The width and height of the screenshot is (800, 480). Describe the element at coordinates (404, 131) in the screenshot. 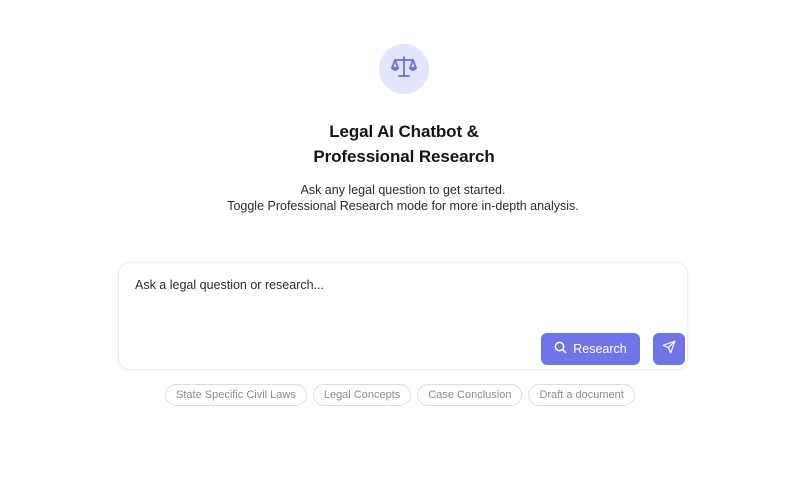

I see `title-line-1: Legal AI Chatbot &` at that location.